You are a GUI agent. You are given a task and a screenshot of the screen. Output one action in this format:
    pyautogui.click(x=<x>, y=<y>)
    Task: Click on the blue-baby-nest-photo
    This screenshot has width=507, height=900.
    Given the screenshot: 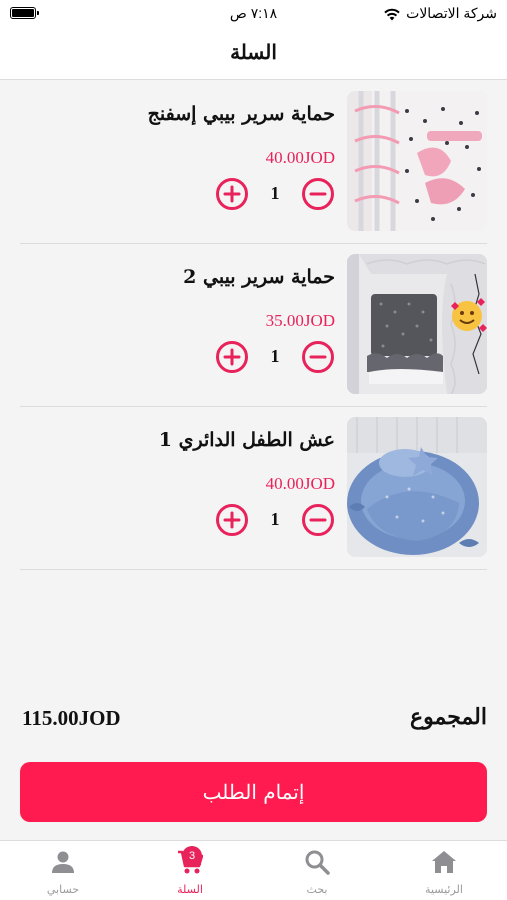 What is the action you would take?
    pyautogui.click(x=417, y=487)
    